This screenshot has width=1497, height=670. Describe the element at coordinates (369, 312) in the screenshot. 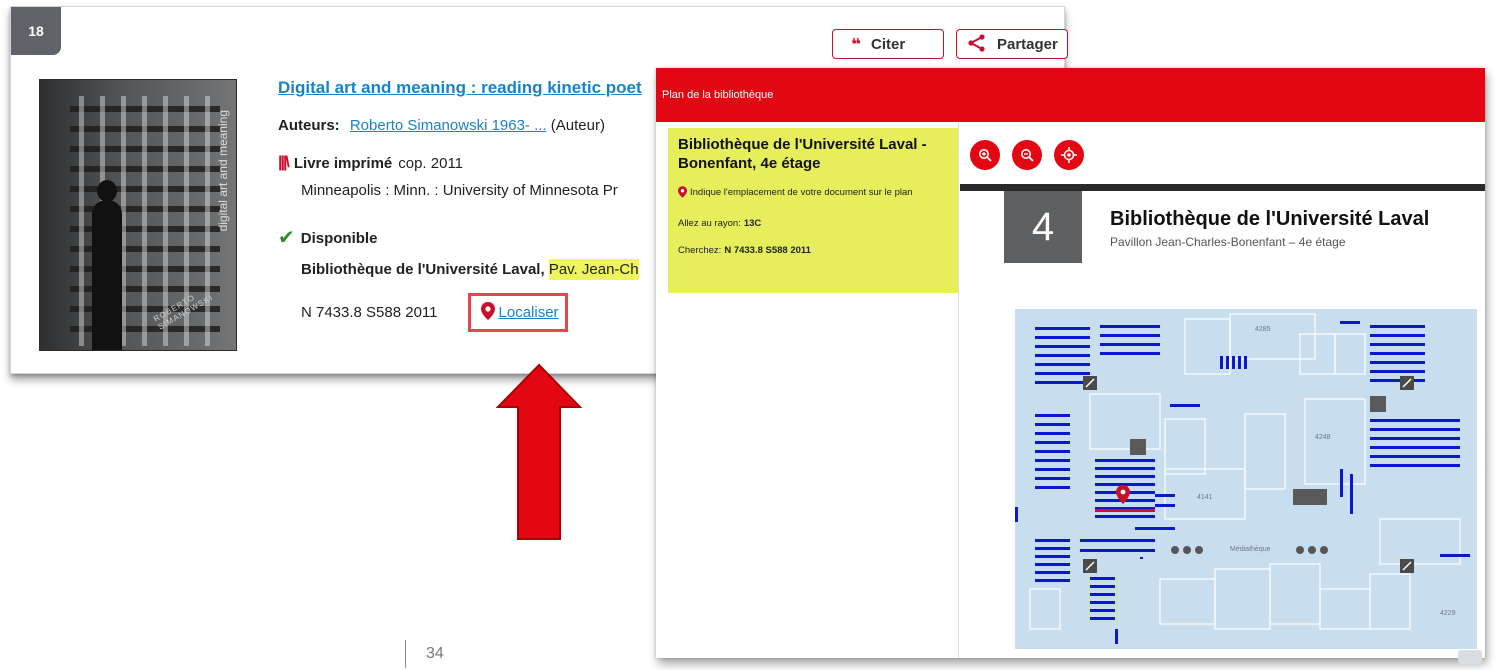

I see `call-number: N 7433.8 S588 2011` at that location.